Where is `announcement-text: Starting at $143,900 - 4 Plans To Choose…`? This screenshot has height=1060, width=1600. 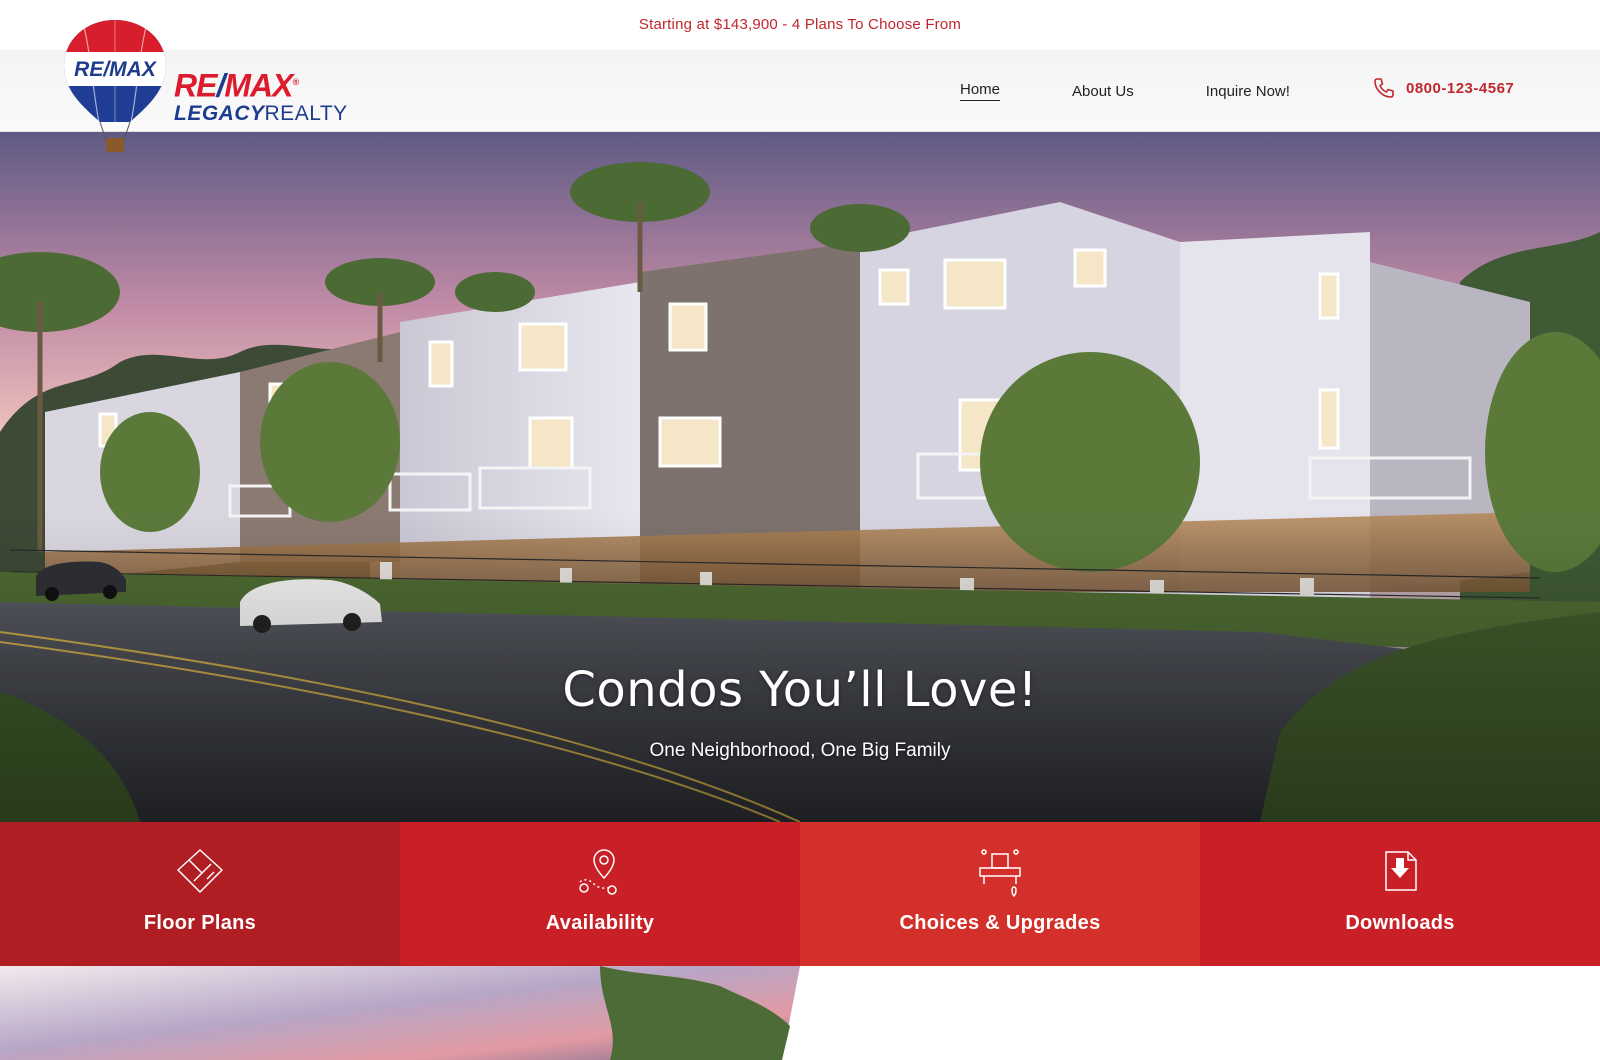 announcement-text: Starting at $143,900 - 4 Plans To Choose… is located at coordinates (800, 24).